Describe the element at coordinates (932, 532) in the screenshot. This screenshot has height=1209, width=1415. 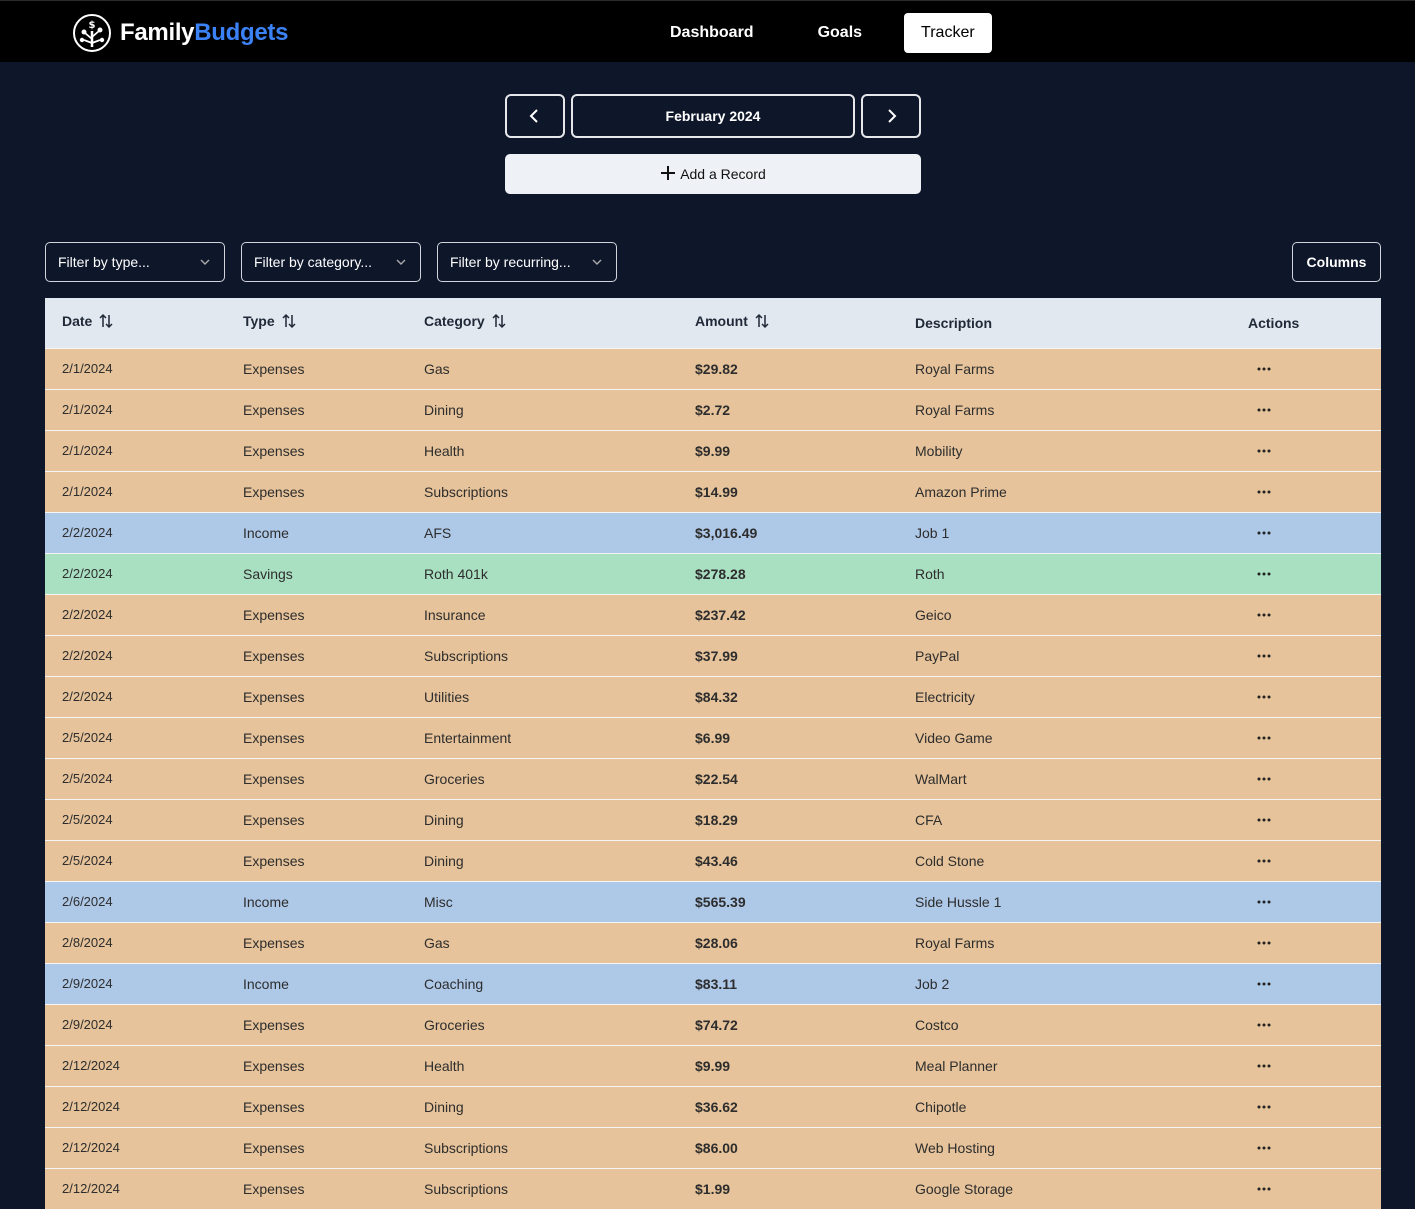
I see `cell-description: Job 1` at that location.